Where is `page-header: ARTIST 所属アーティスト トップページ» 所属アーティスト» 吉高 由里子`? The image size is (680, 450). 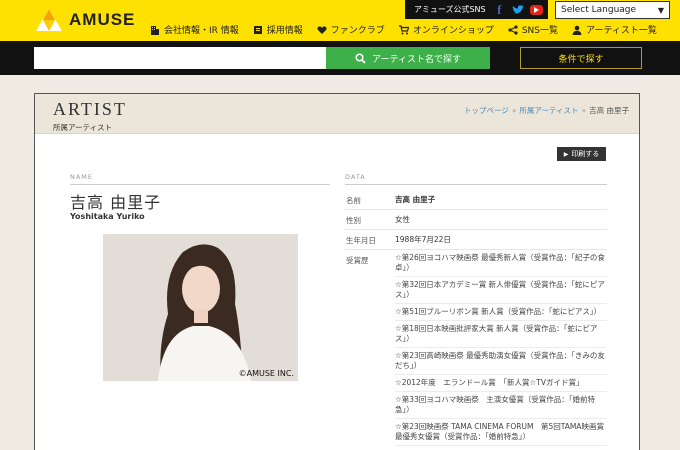 page-header: ARTIST 所属アーティスト トップページ» 所属アーティスト» 吉高 由里子 is located at coordinates (337, 114).